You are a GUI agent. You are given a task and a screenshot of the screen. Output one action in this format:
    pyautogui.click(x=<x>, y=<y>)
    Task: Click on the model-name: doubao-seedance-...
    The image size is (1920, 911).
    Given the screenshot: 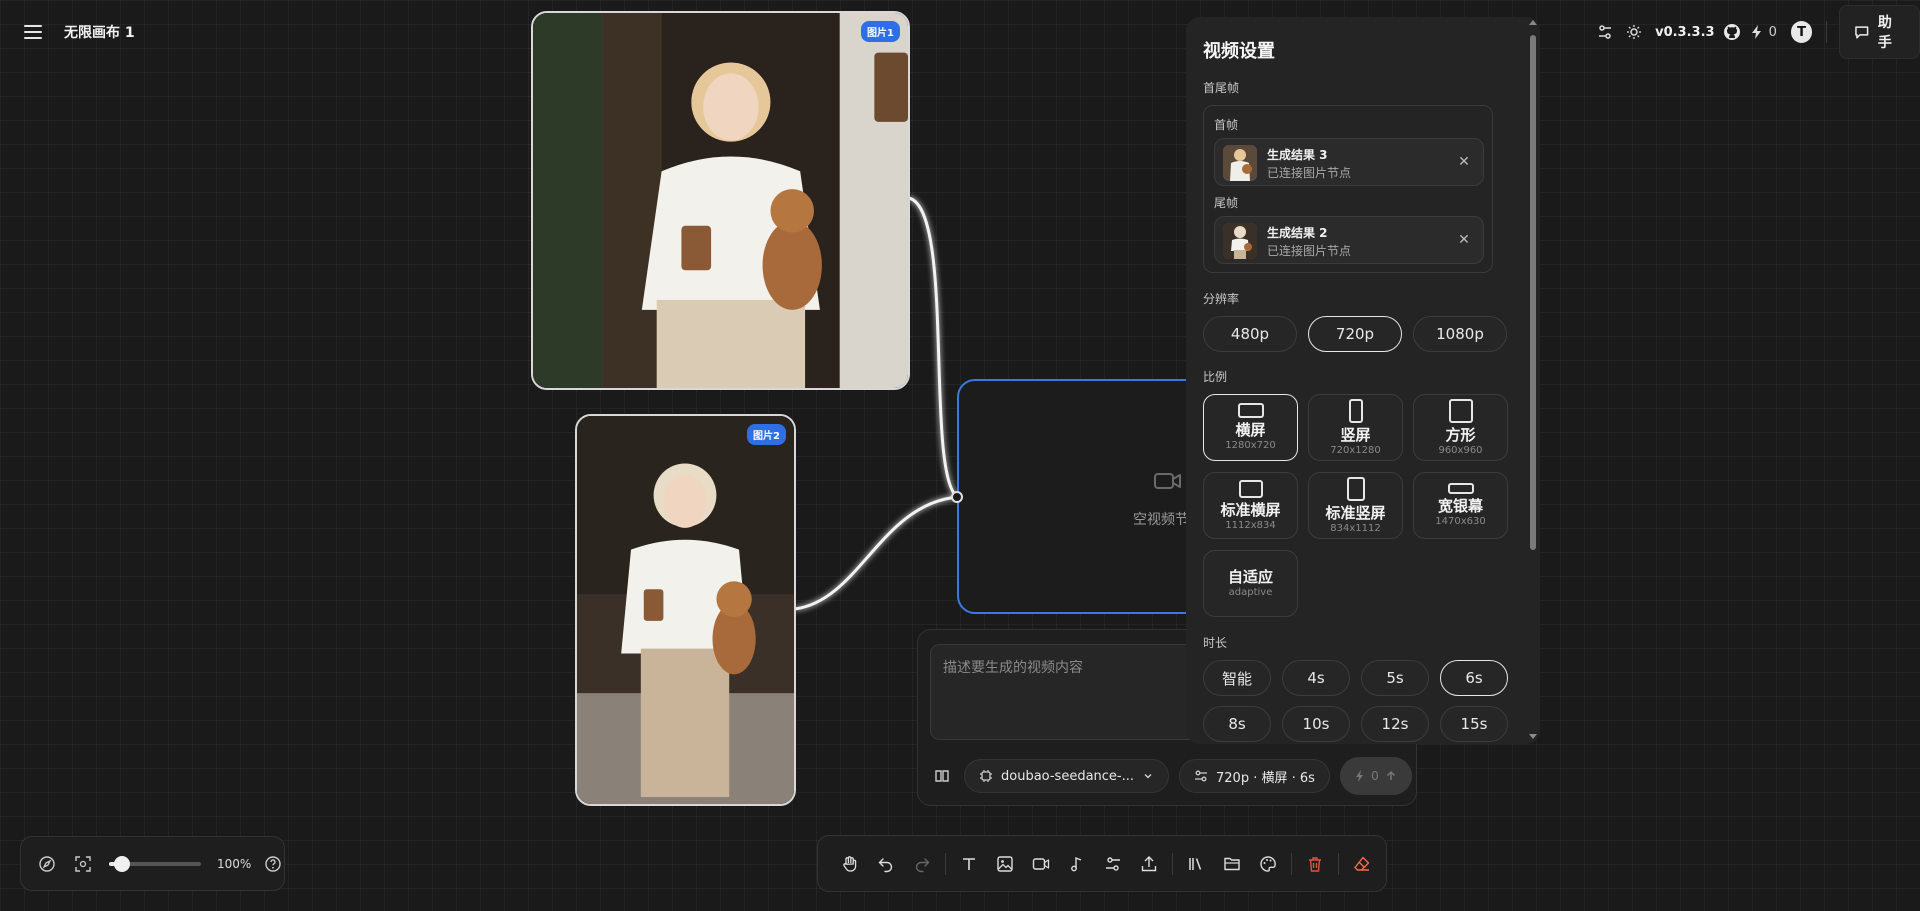 What is the action you would take?
    pyautogui.click(x=1068, y=776)
    